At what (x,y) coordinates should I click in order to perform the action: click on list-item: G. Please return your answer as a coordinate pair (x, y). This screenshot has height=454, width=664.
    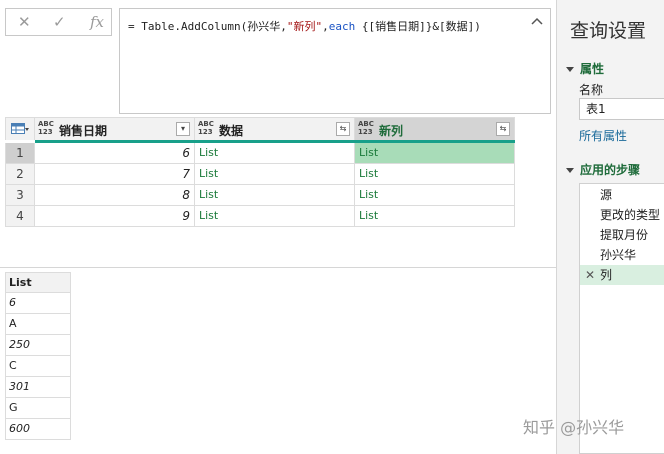
    Looking at the image, I should click on (38, 408).